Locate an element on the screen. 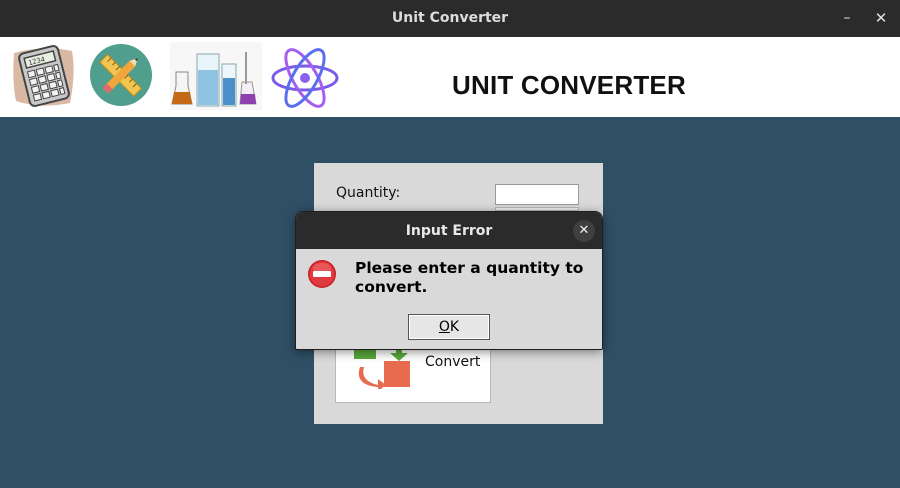  minimize-button: – is located at coordinates (847, 18).